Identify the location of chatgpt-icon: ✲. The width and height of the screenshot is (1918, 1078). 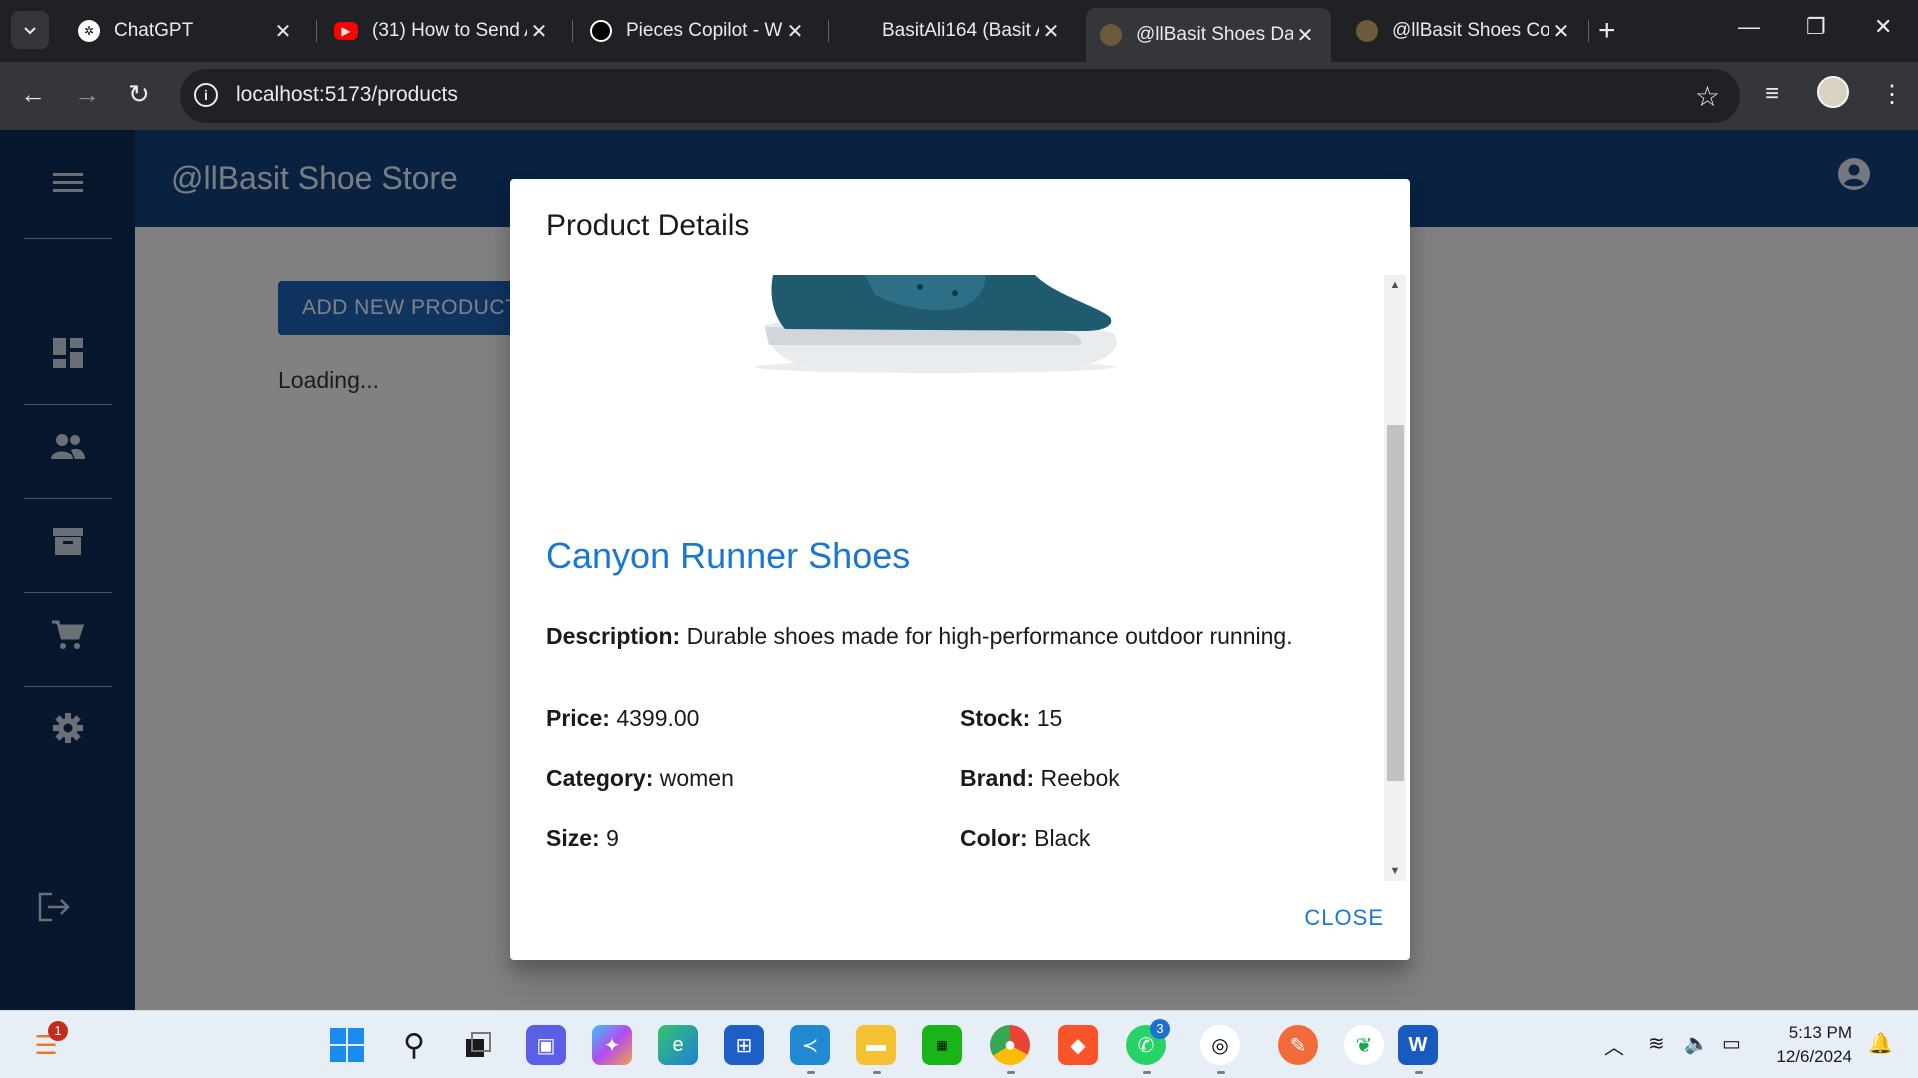
(89, 31).